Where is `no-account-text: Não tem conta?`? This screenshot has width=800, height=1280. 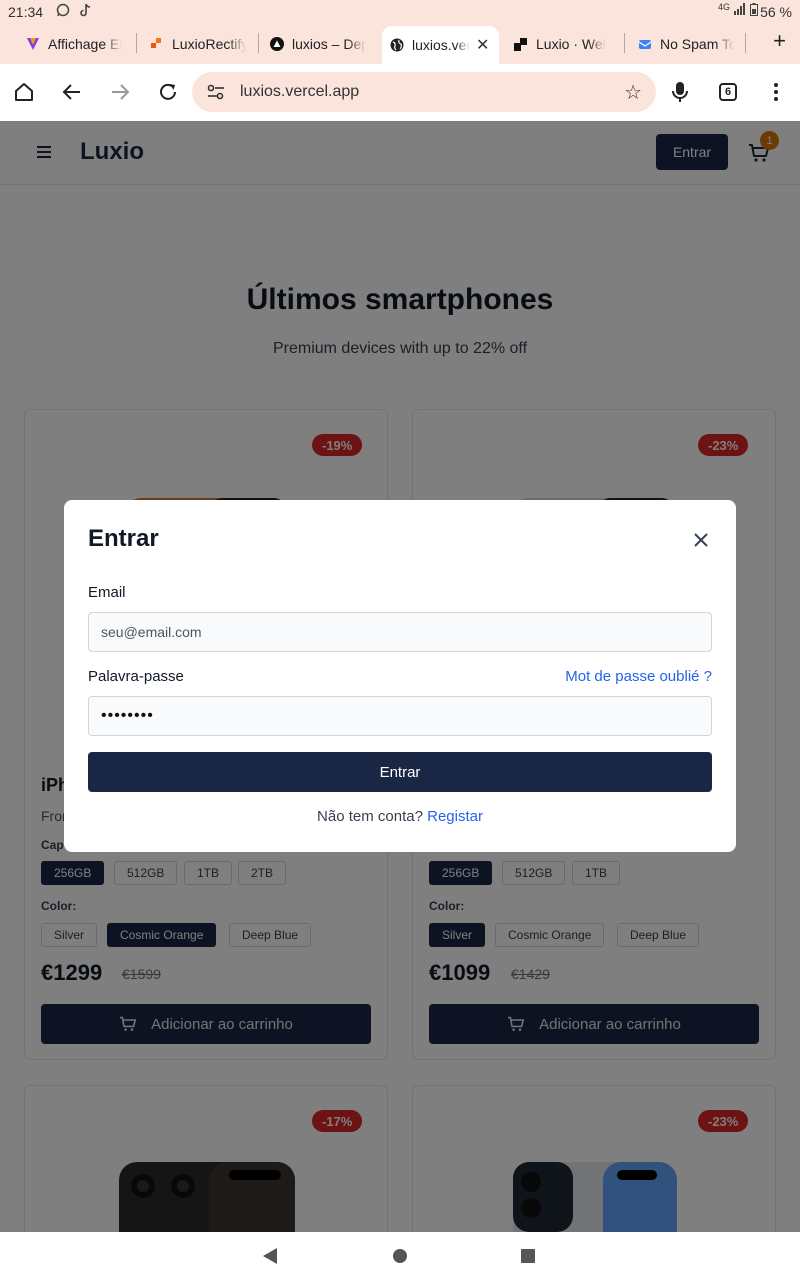 no-account-text: Não tem conta? is located at coordinates (370, 816).